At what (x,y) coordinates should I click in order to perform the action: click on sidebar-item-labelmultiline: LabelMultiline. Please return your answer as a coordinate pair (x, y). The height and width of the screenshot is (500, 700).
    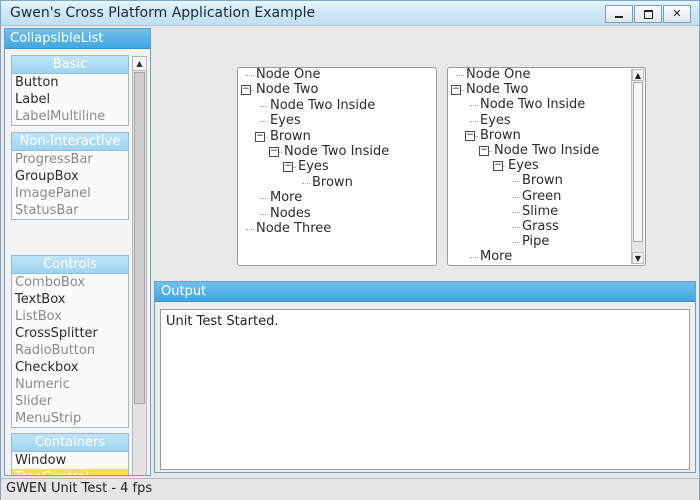
    Looking at the image, I should click on (70, 116).